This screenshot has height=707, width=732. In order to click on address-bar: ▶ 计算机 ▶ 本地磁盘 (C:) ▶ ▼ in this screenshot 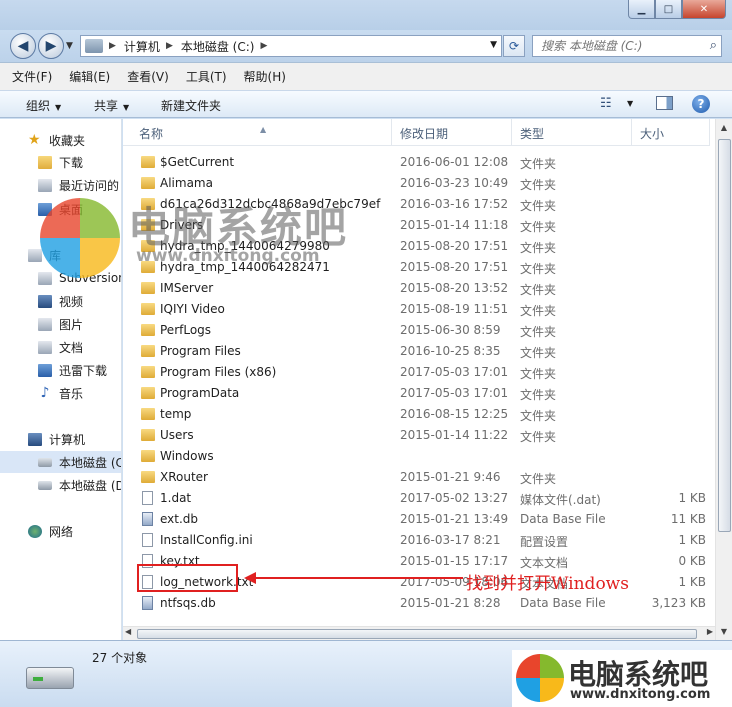, I will do `click(291, 46)`.